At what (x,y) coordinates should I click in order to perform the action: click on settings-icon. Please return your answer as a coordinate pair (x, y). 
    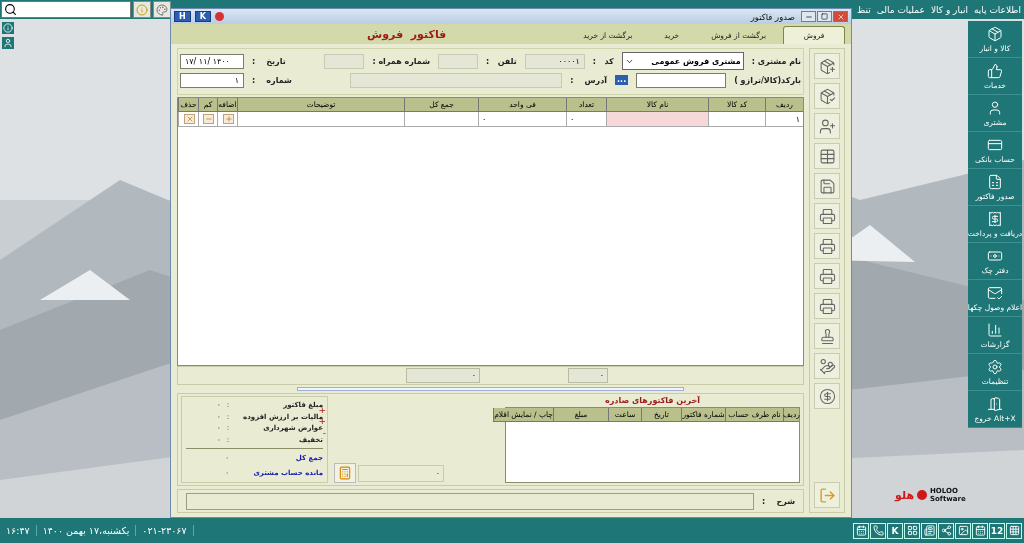
    Looking at the image, I should click on (995, 366).